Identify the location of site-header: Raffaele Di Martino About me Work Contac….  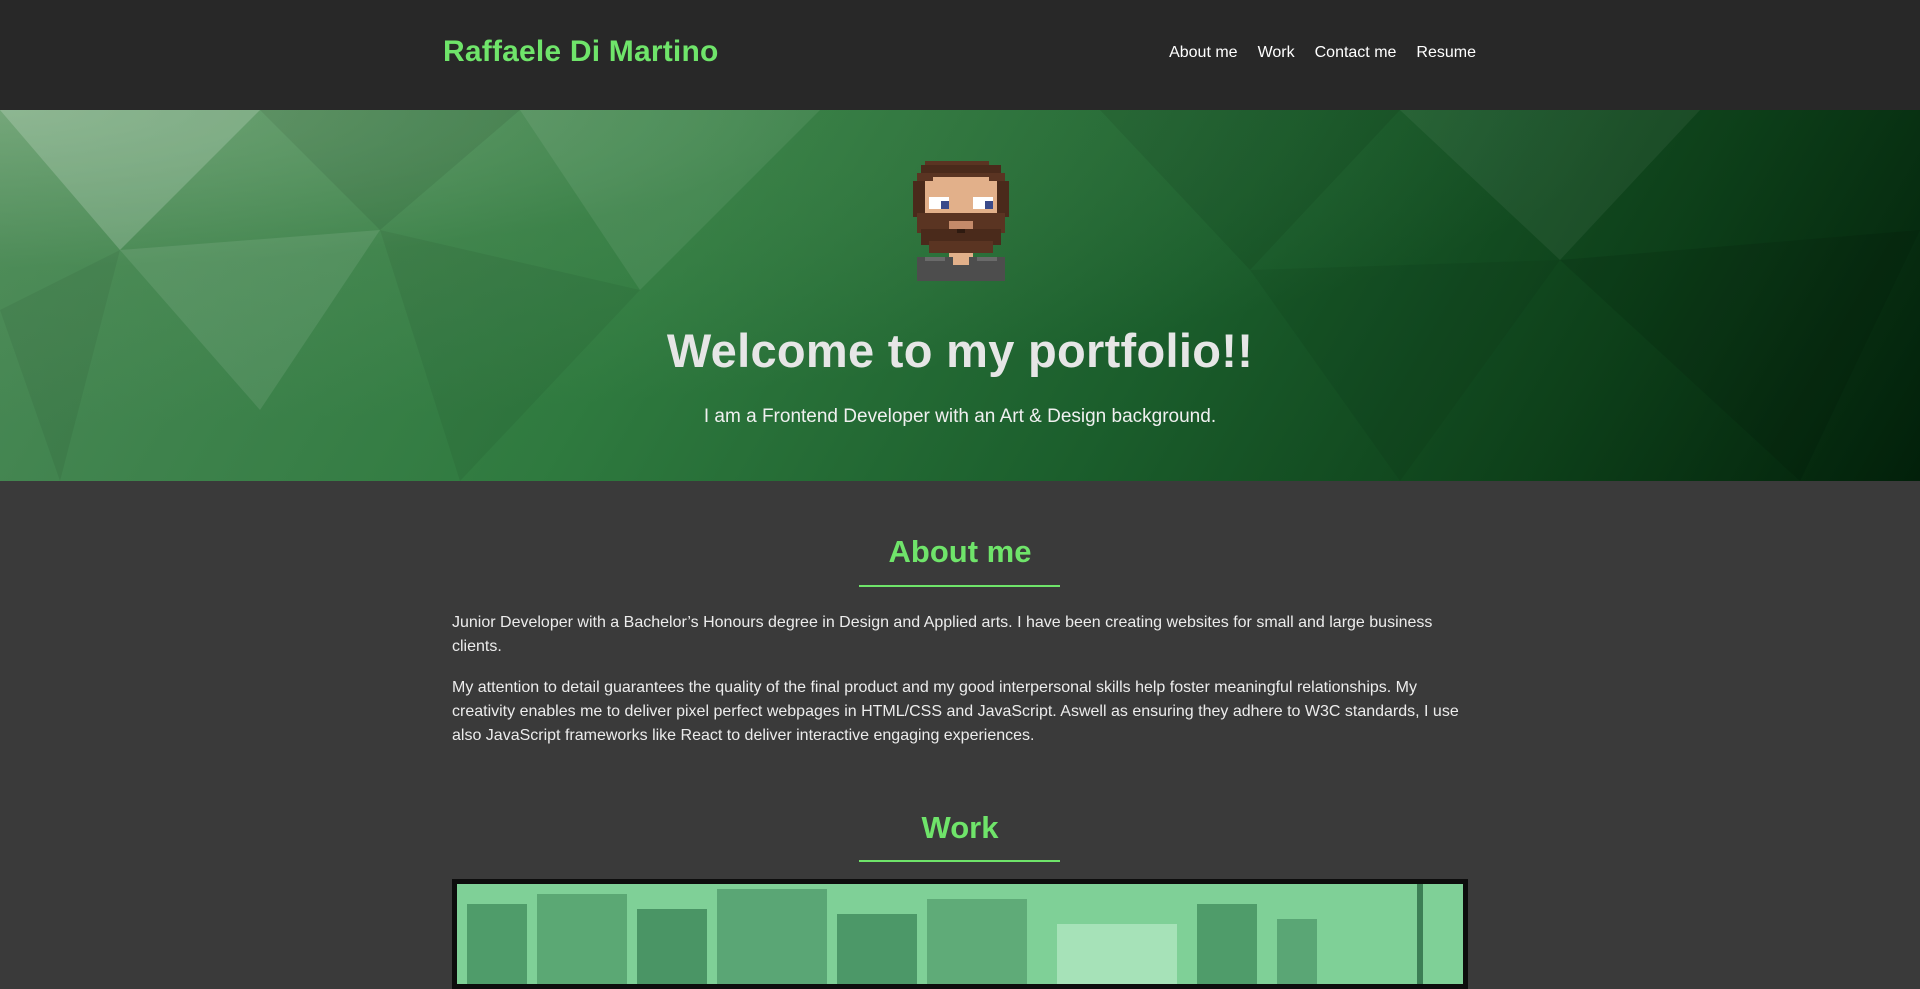
(960, 55).